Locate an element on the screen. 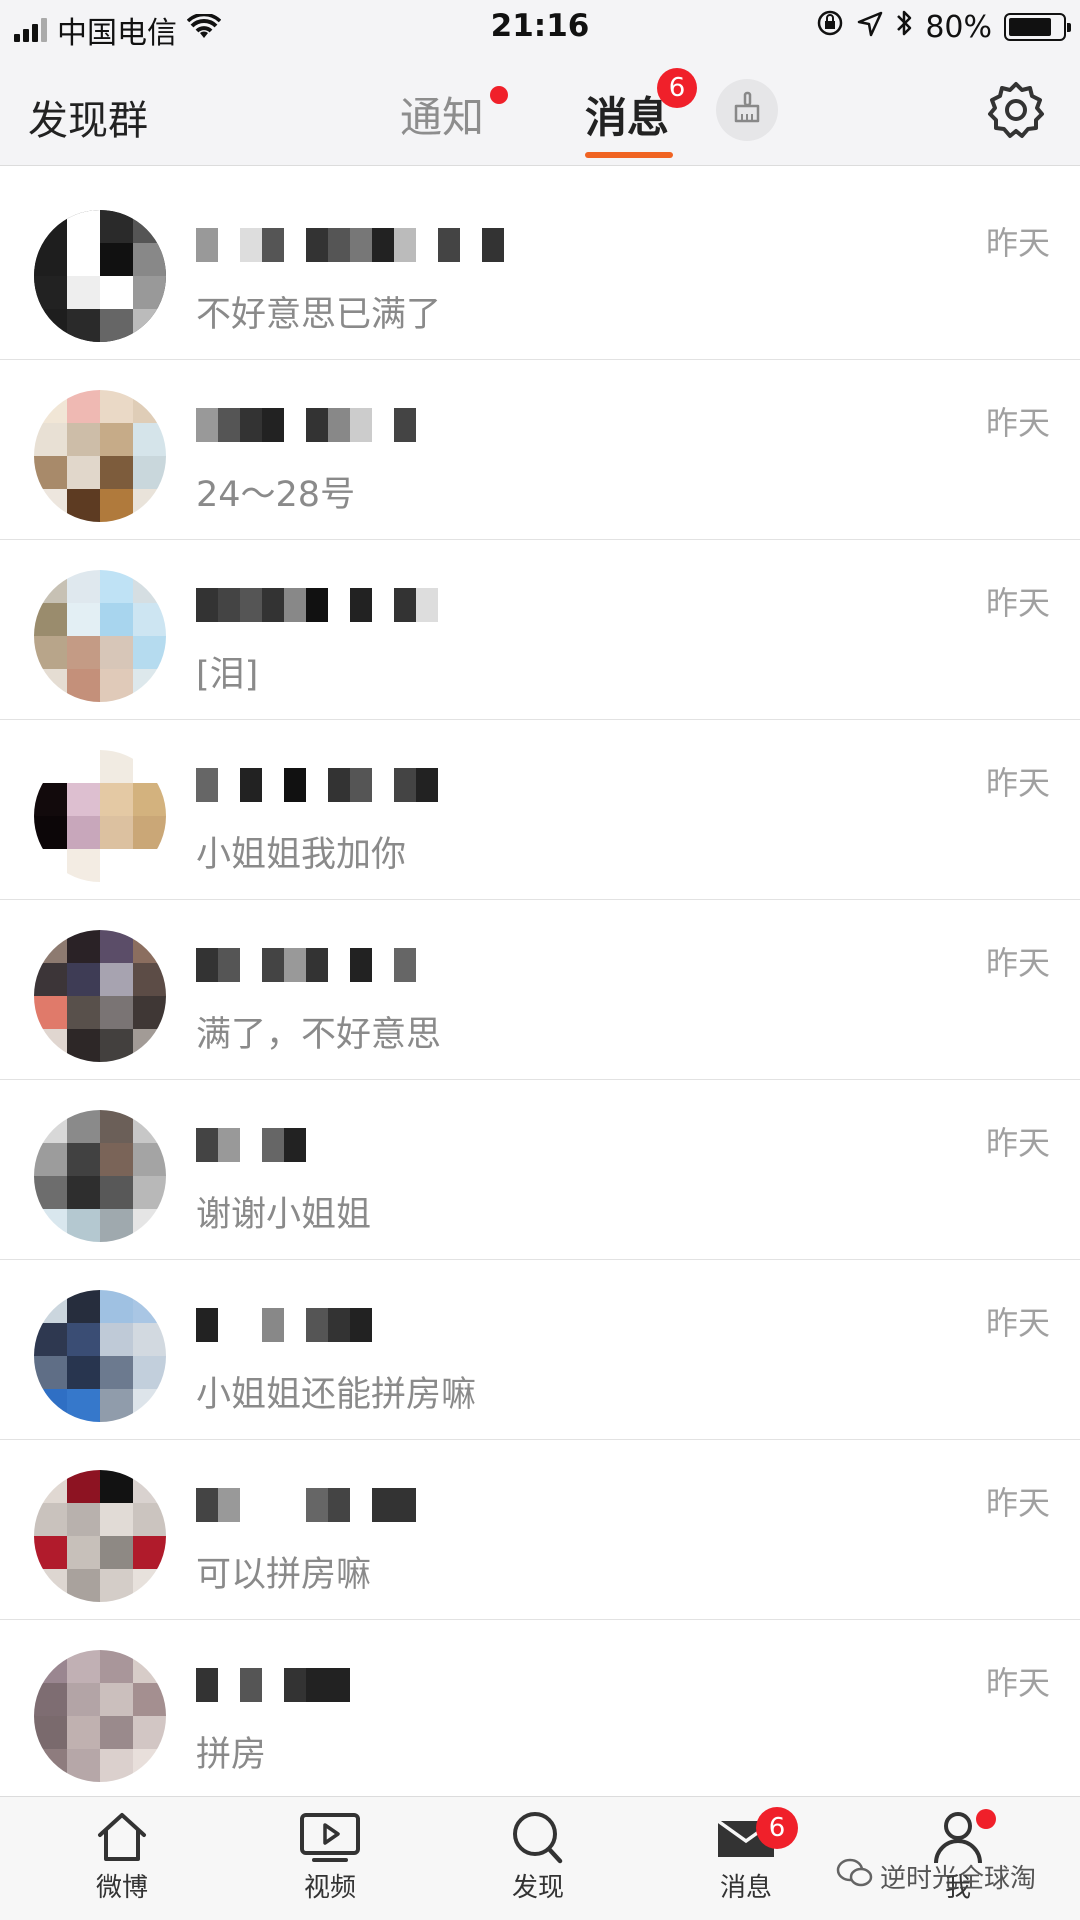 This screenshot has width=1080, height=1920. messages-badge: 6 is located at coordinates (677, 88).